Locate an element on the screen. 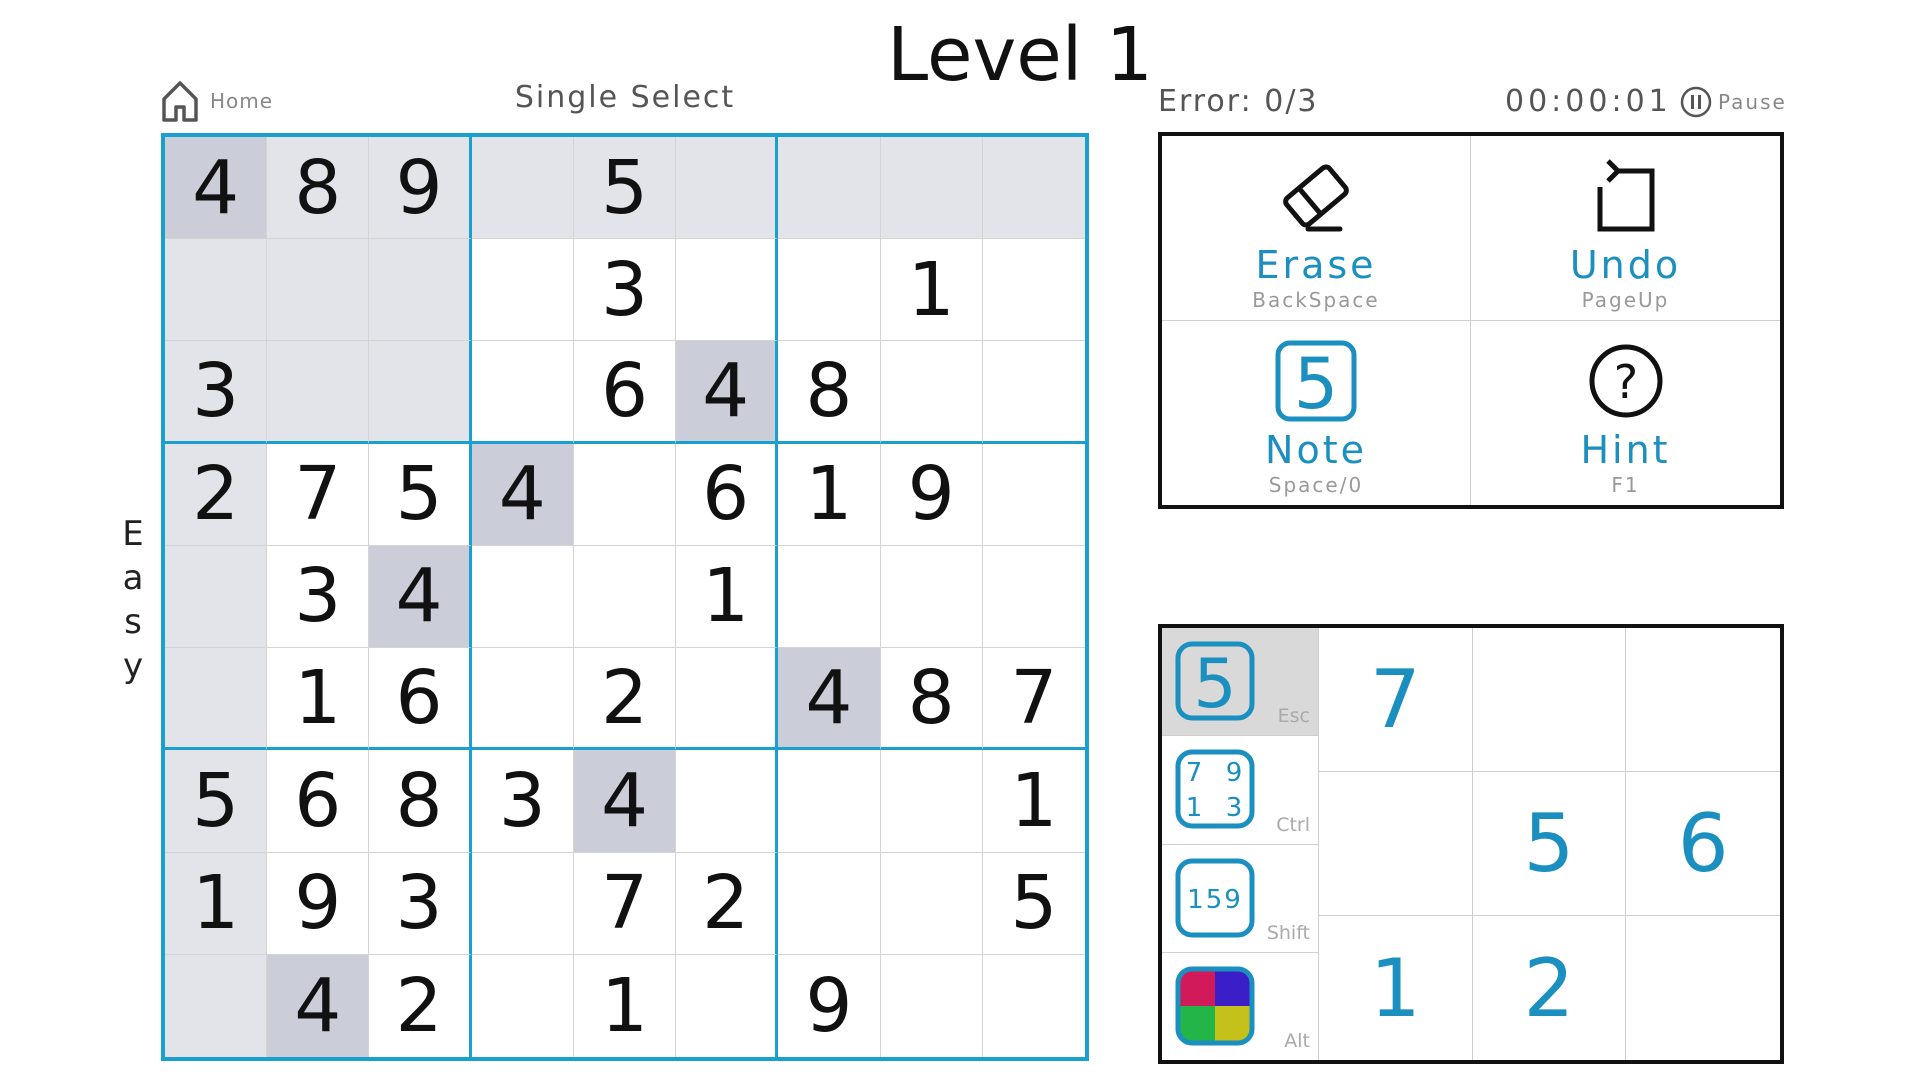 The image size is (1920, 1080). number-pad-key: 1 is located at coordinates (1396, 988).